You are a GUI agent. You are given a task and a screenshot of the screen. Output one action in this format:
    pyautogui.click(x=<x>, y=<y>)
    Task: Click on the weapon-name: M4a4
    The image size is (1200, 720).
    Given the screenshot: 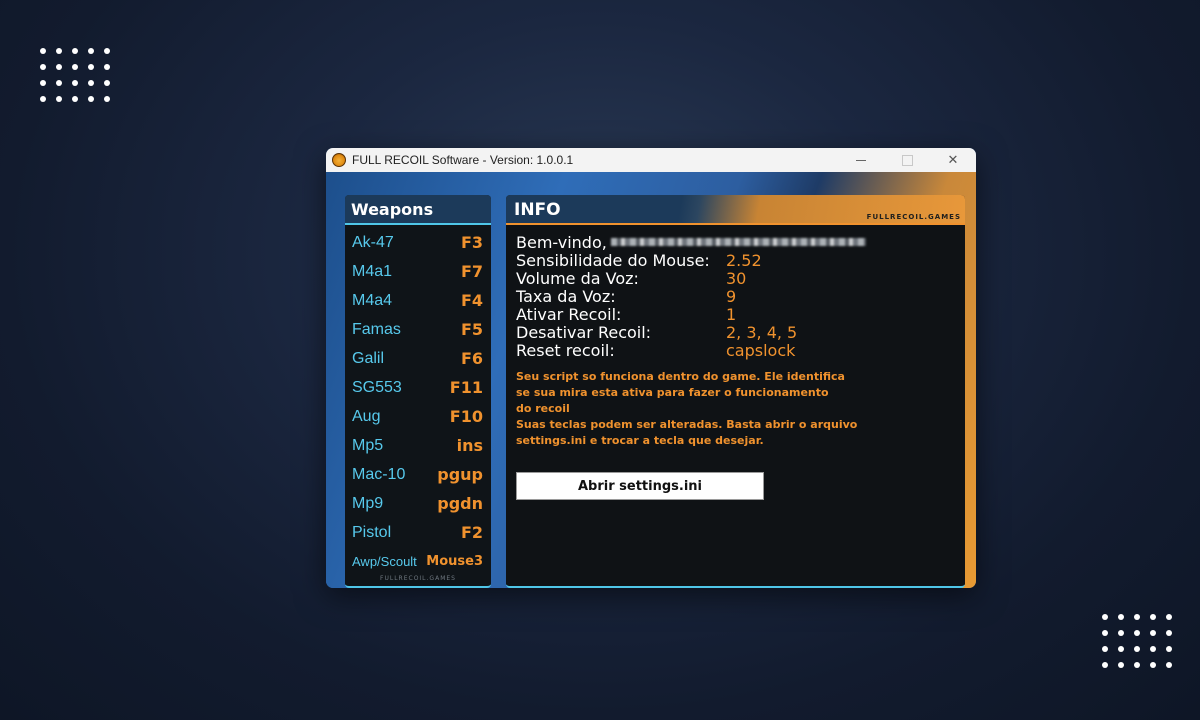 What is the action you would take?
    pyautogui.click(x=372, y=300)
    